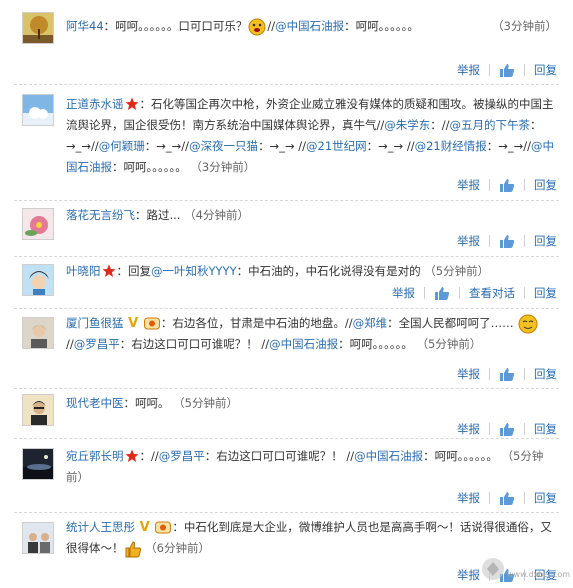  I want to click on comment-text: ：中石油的，中石化说得没有是对的, so click(328, 271).